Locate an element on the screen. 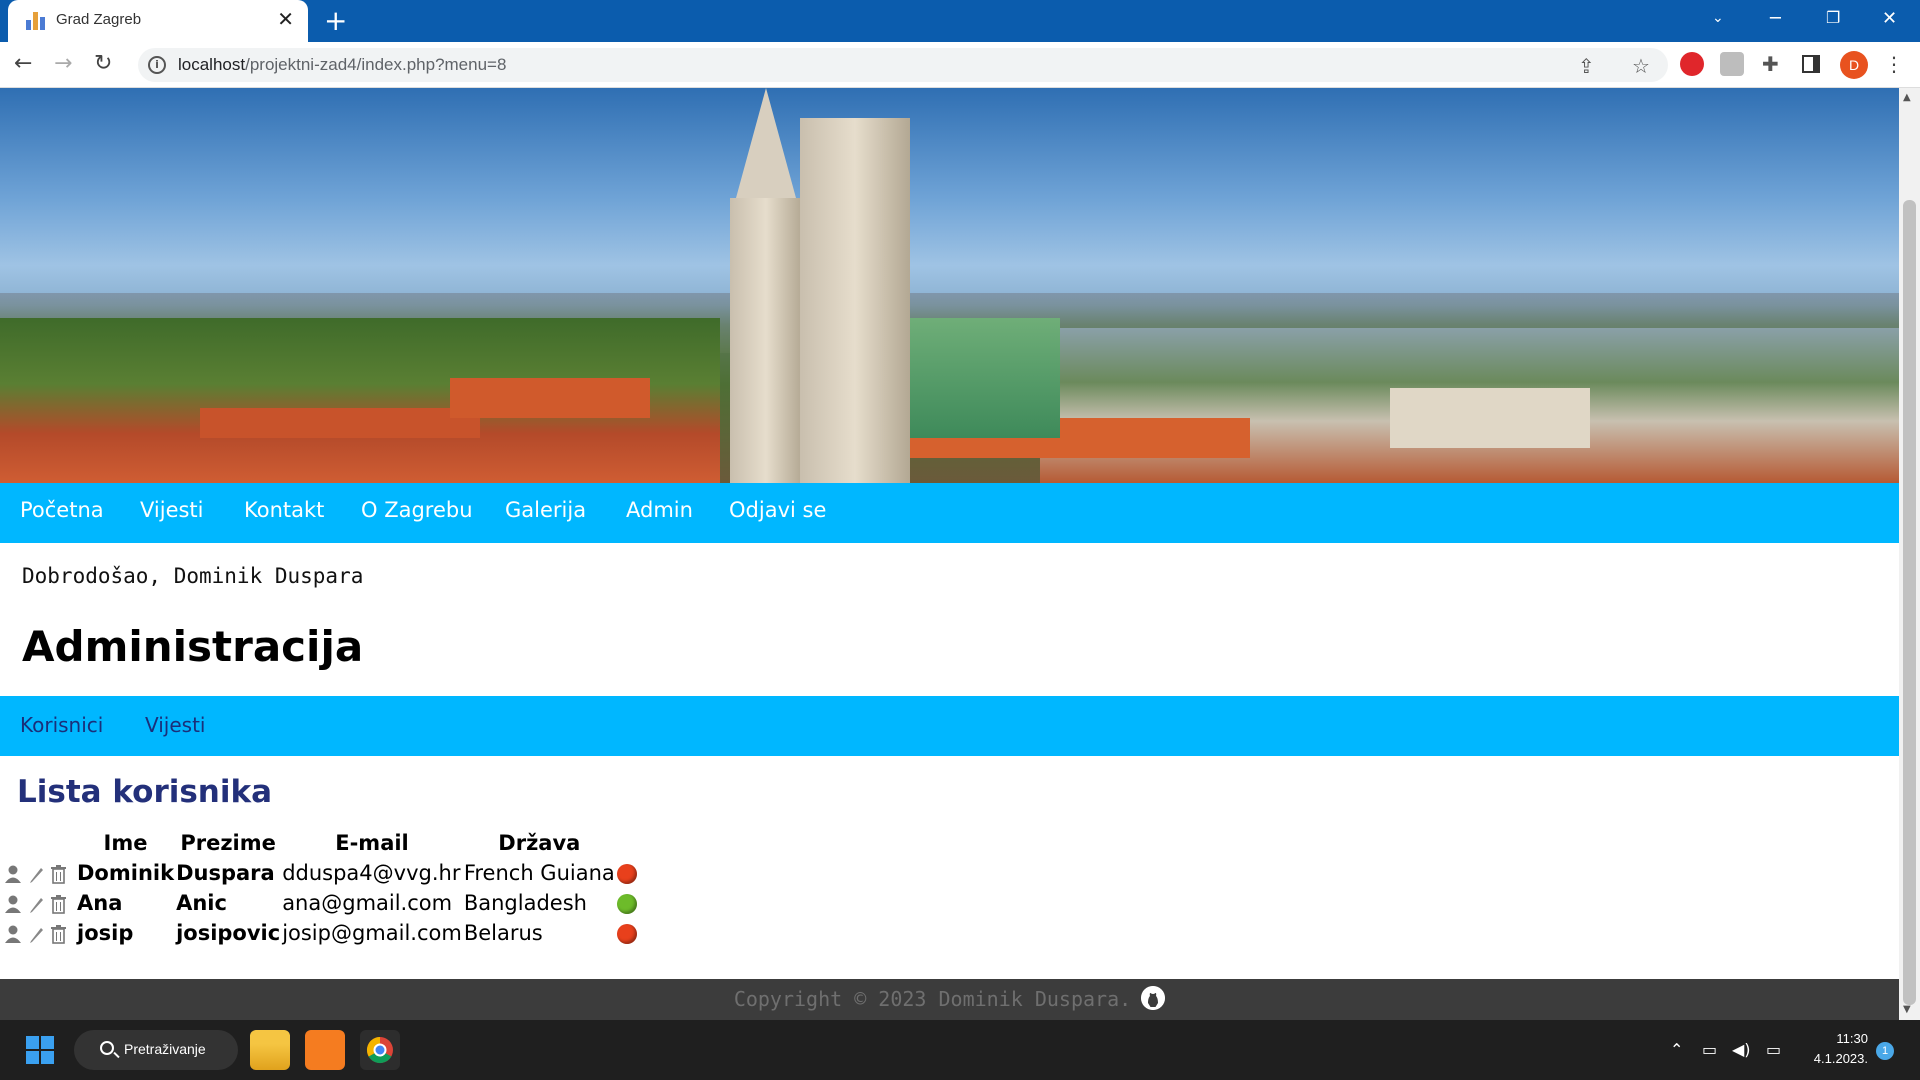 The image size is (1920, 1080). page-footer: Copyright © 2023 Dominik Duspara. is located at coordinates (949, 999).